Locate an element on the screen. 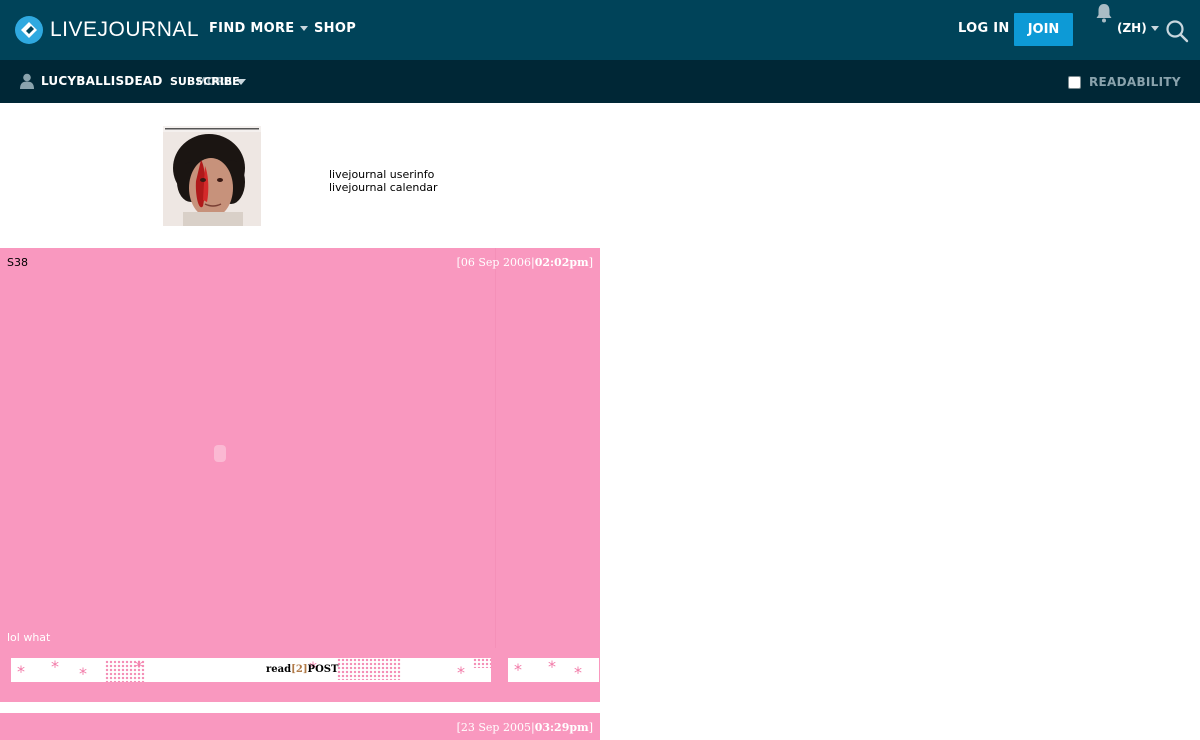 The width and height of the screenshot is (1200, 740). entry-footer: * * * * * * read[2]POST is located at coordinates (251, 670).